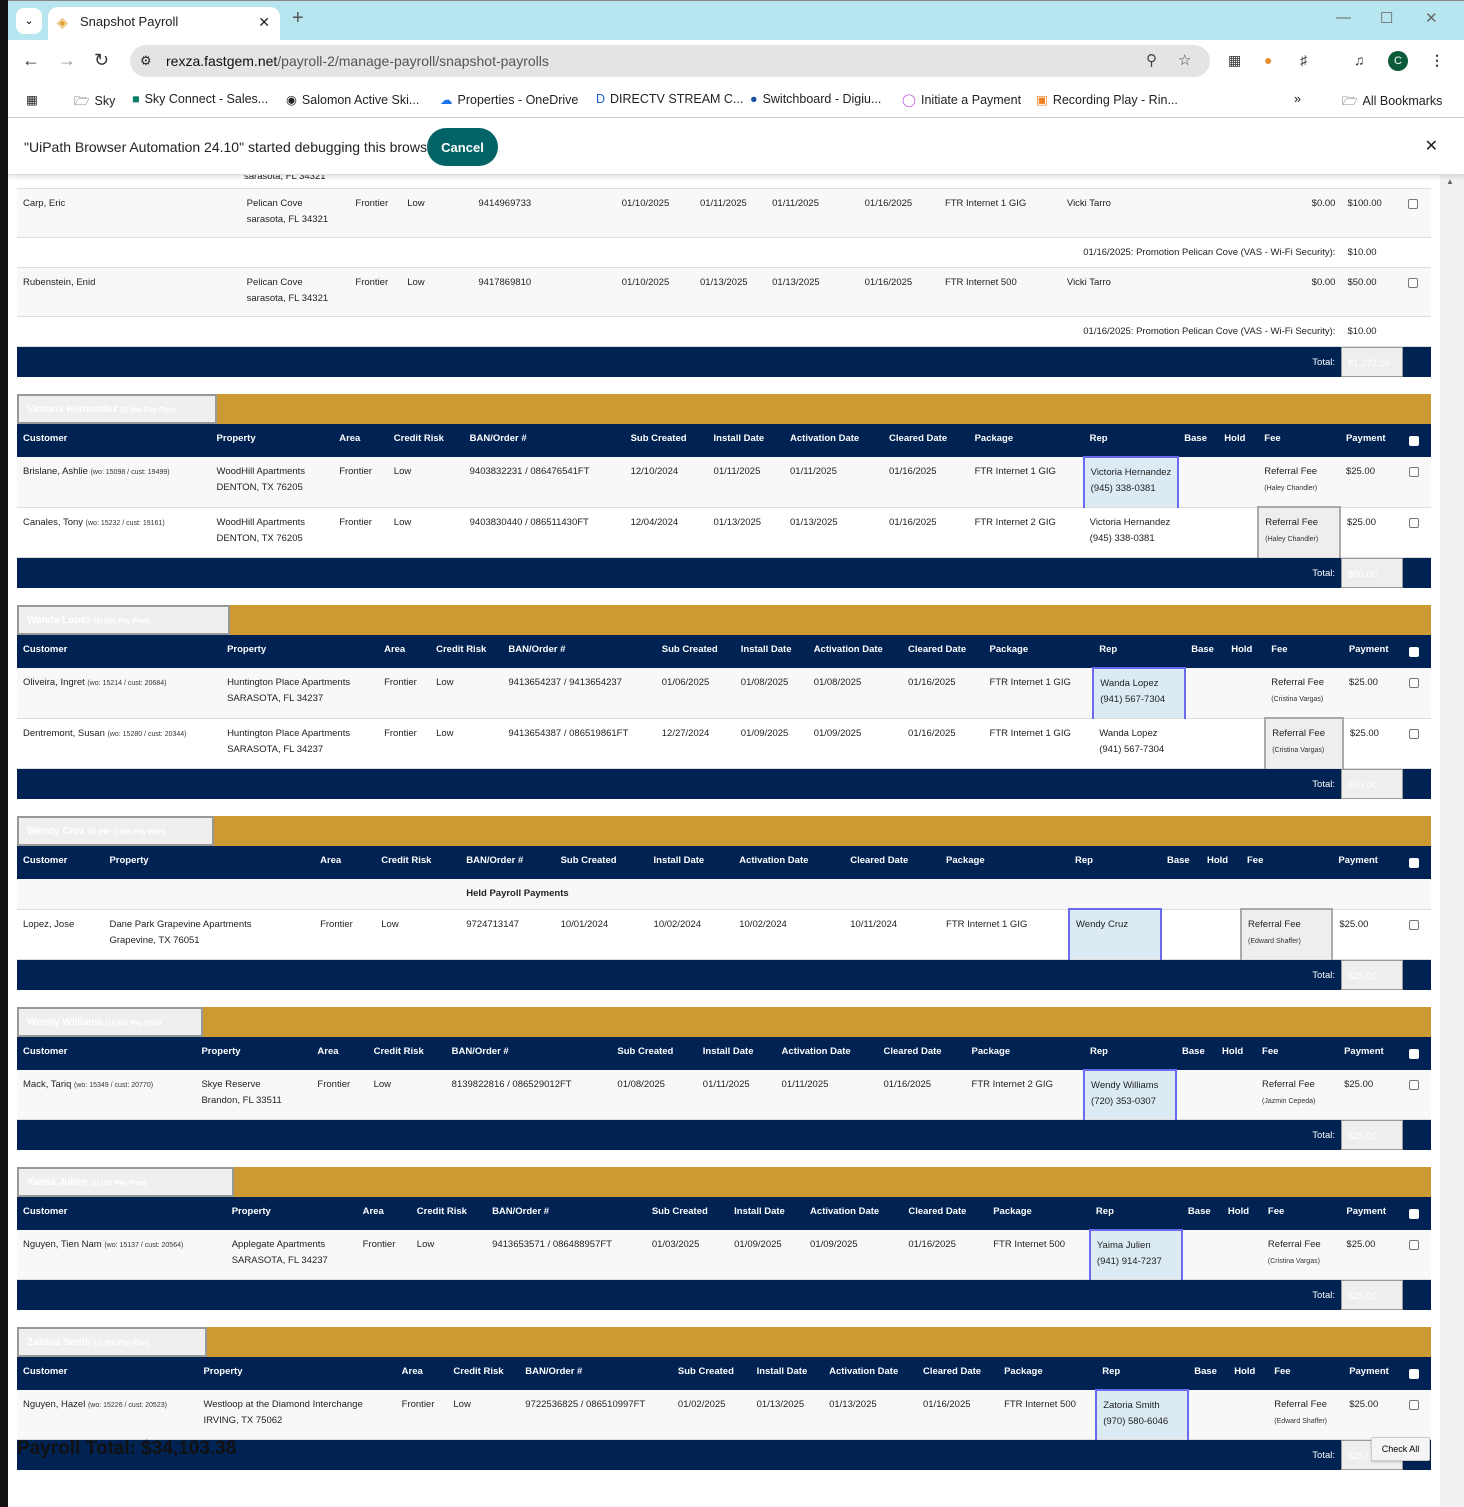 The image size is (1464, 1507). What do you see at coordinates (1452, 841) in the screenshot?
I see `page-scrollbar: ▲` at bounding box center [1452, 841].